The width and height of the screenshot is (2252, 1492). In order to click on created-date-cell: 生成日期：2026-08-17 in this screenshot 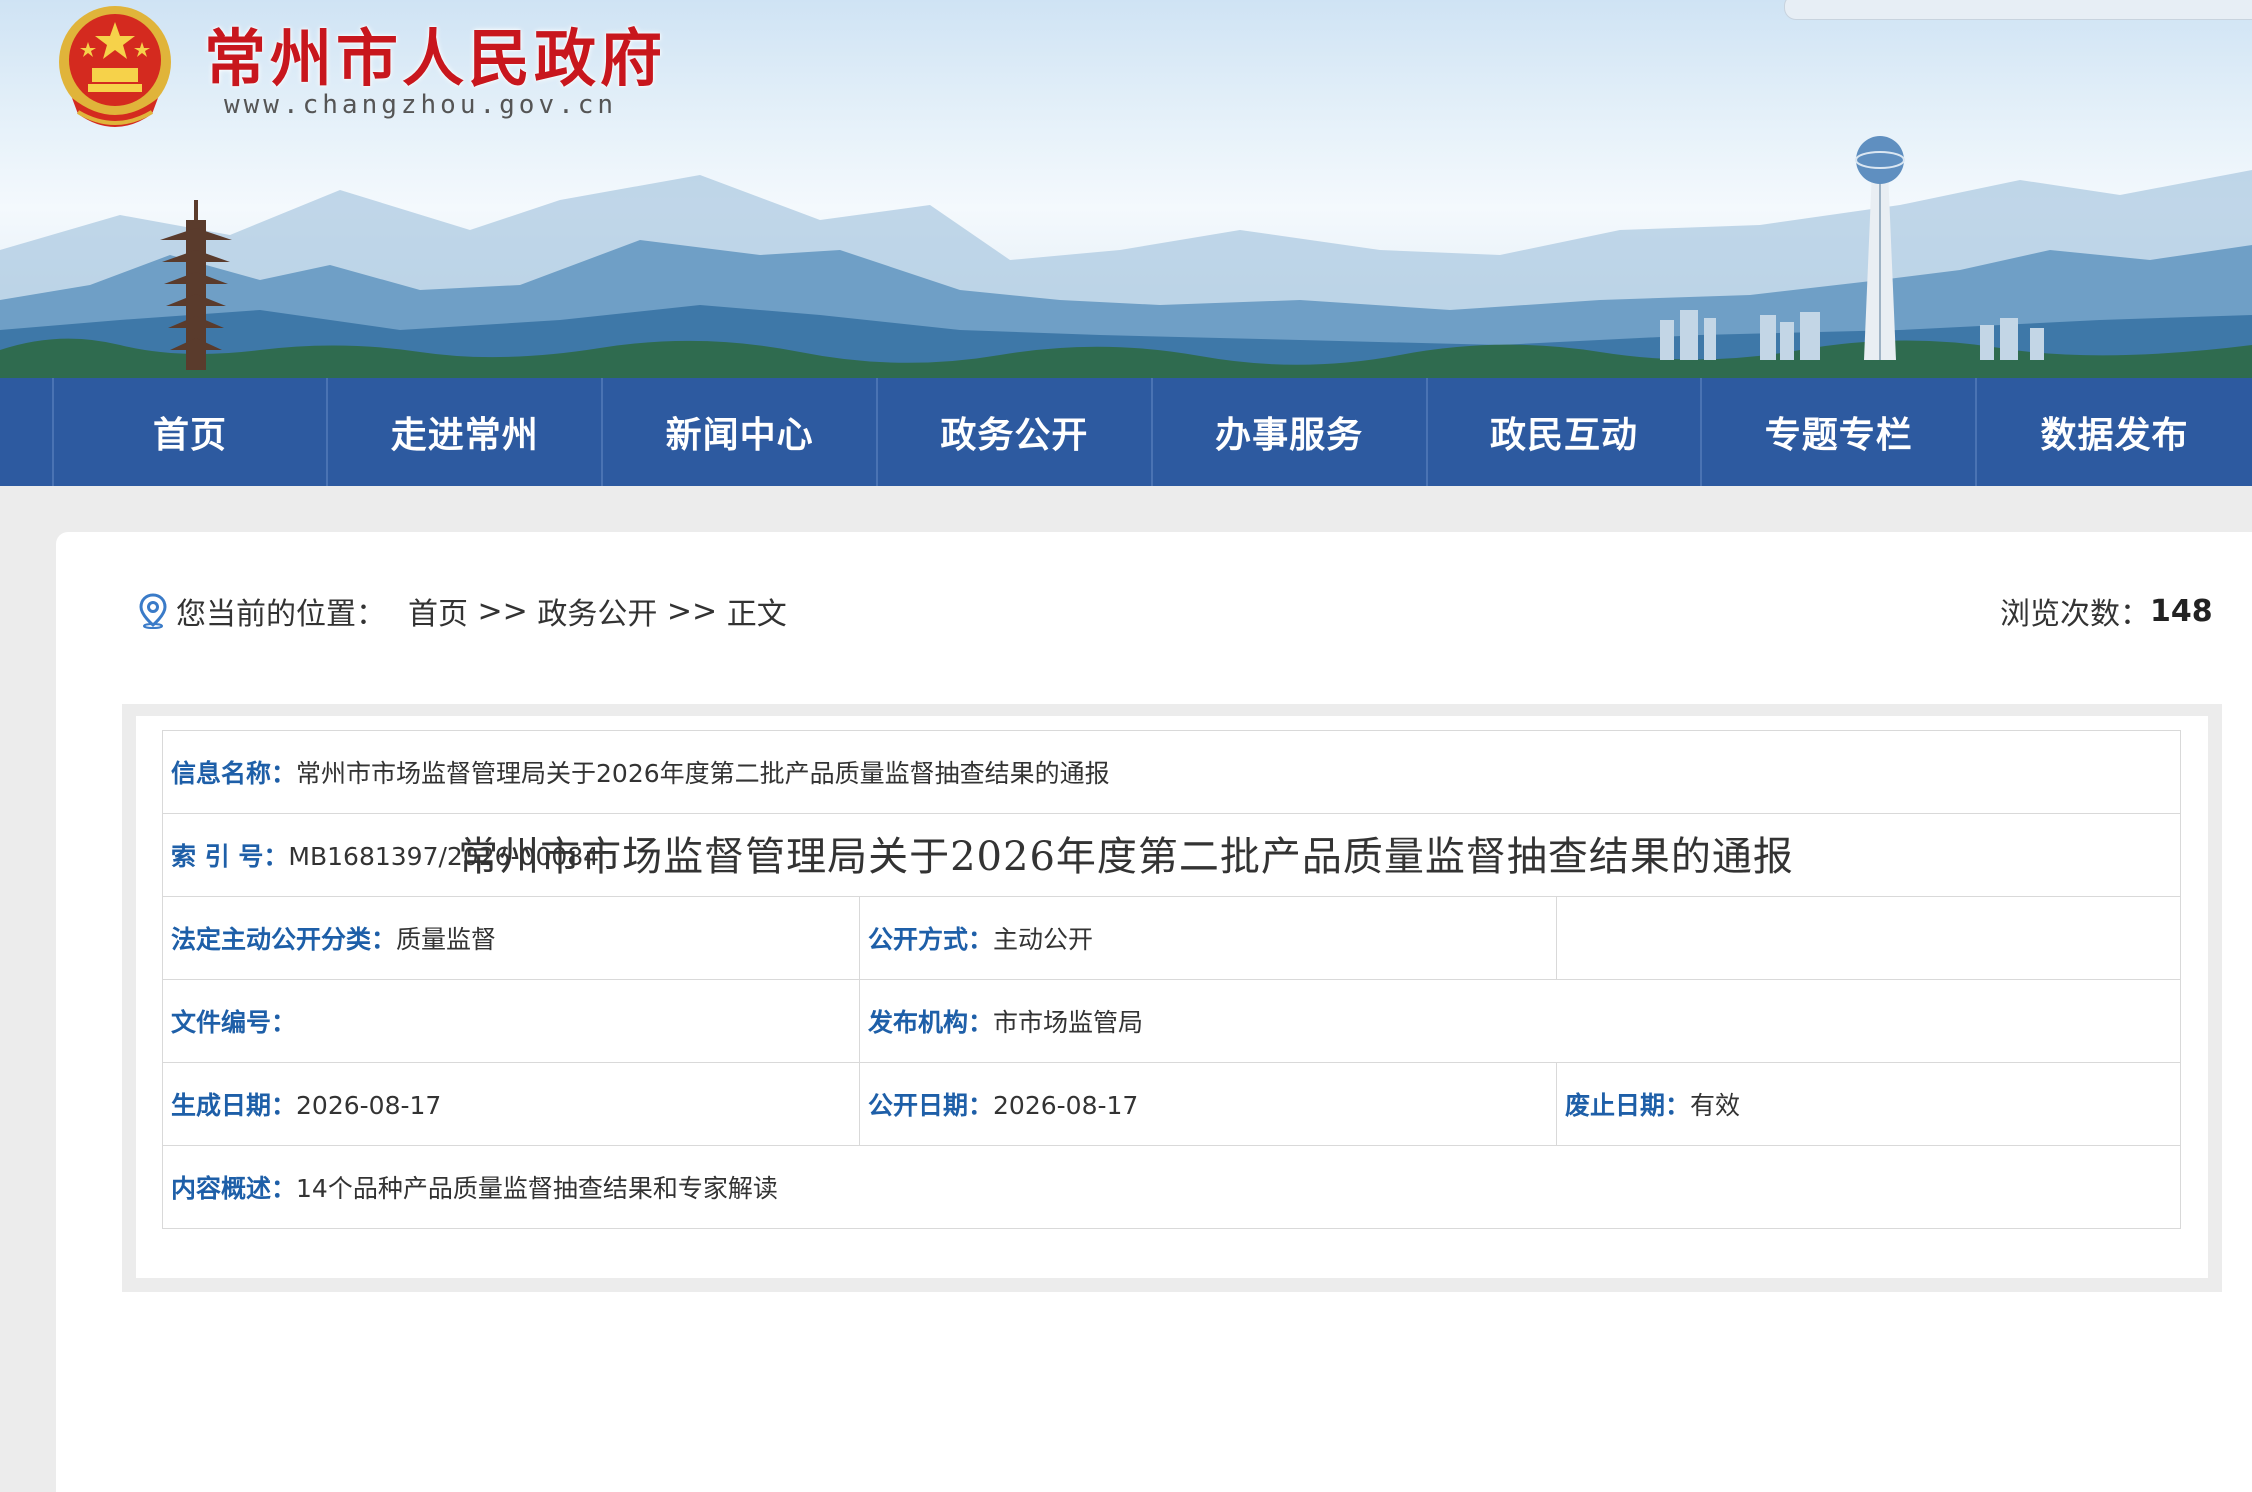, I will do `click(511, 1104)`.